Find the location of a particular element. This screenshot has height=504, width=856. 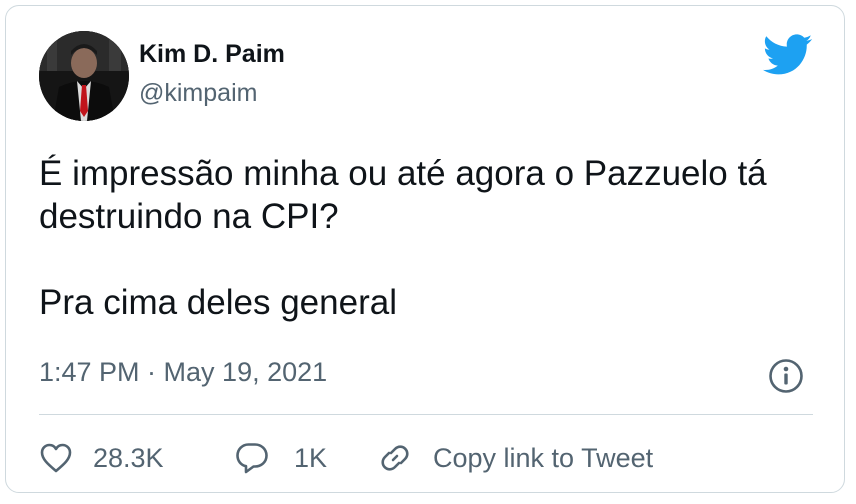

copy-link-label: Copy link to Tweet is located at coordinates (543, 457).